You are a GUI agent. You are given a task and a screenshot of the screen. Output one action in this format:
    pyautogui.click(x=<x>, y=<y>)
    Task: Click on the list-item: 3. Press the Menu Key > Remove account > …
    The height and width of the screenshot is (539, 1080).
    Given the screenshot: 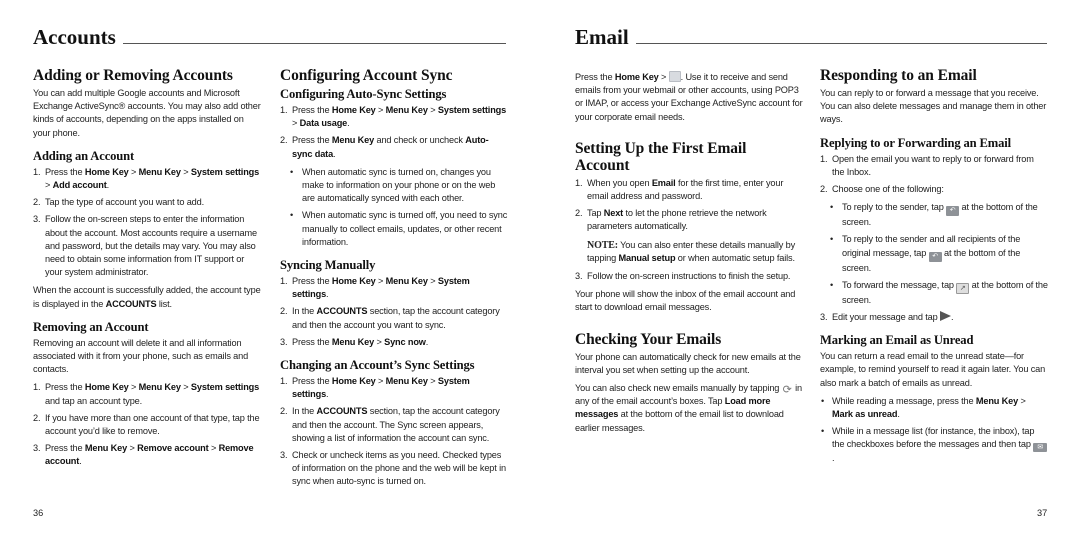 What is the action you would take?
    pyautogui.click(x=143, y=455)
    